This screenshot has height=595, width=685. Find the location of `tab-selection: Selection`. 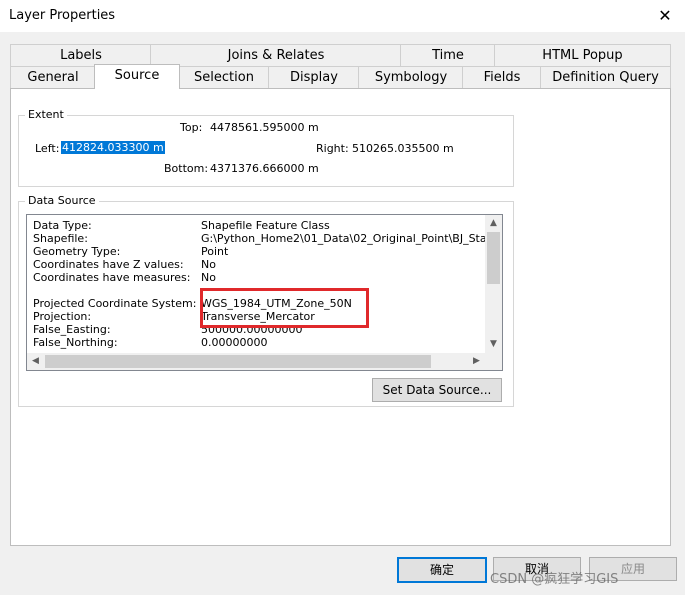

tab-selection: Selection is located at coordinates (224, 77).